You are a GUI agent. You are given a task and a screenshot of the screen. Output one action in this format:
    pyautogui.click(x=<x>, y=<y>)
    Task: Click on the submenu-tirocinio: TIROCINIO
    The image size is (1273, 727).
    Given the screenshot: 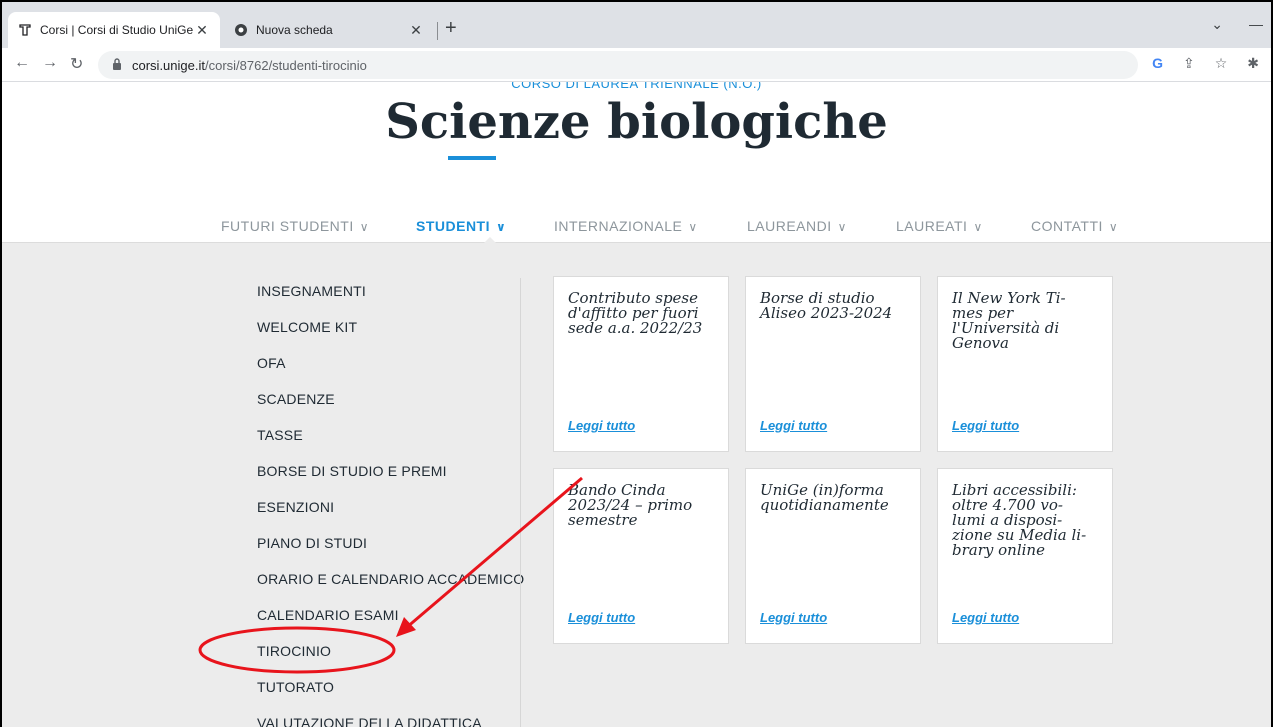 What is the action you would take?
    pyautogui.click(x=294, y=651)
    